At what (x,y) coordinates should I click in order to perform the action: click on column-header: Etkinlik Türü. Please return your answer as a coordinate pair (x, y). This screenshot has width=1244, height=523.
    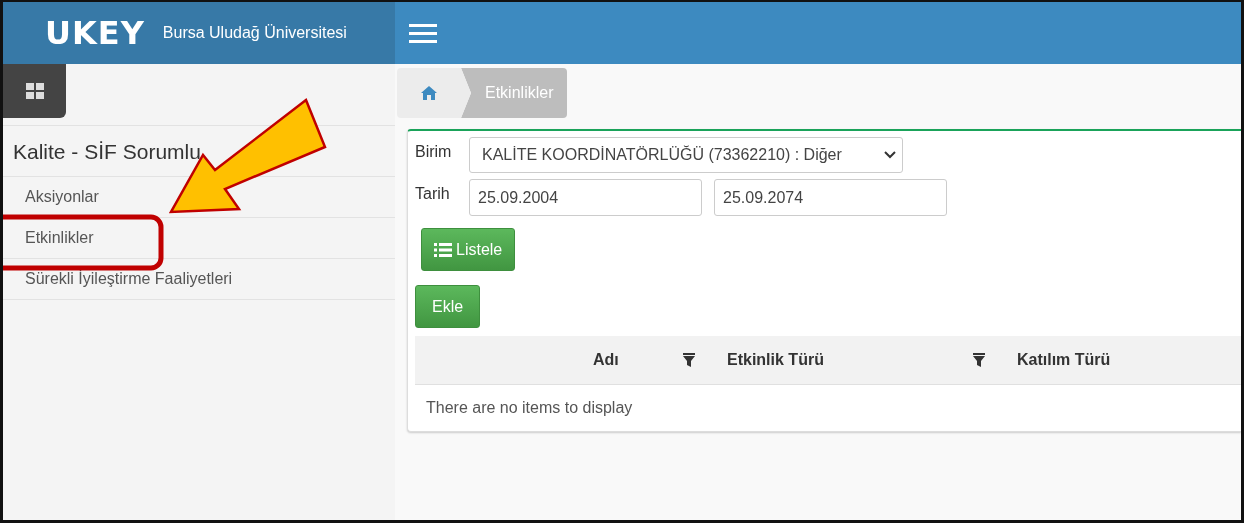
    Looking at the image, I should click on (775, 360).